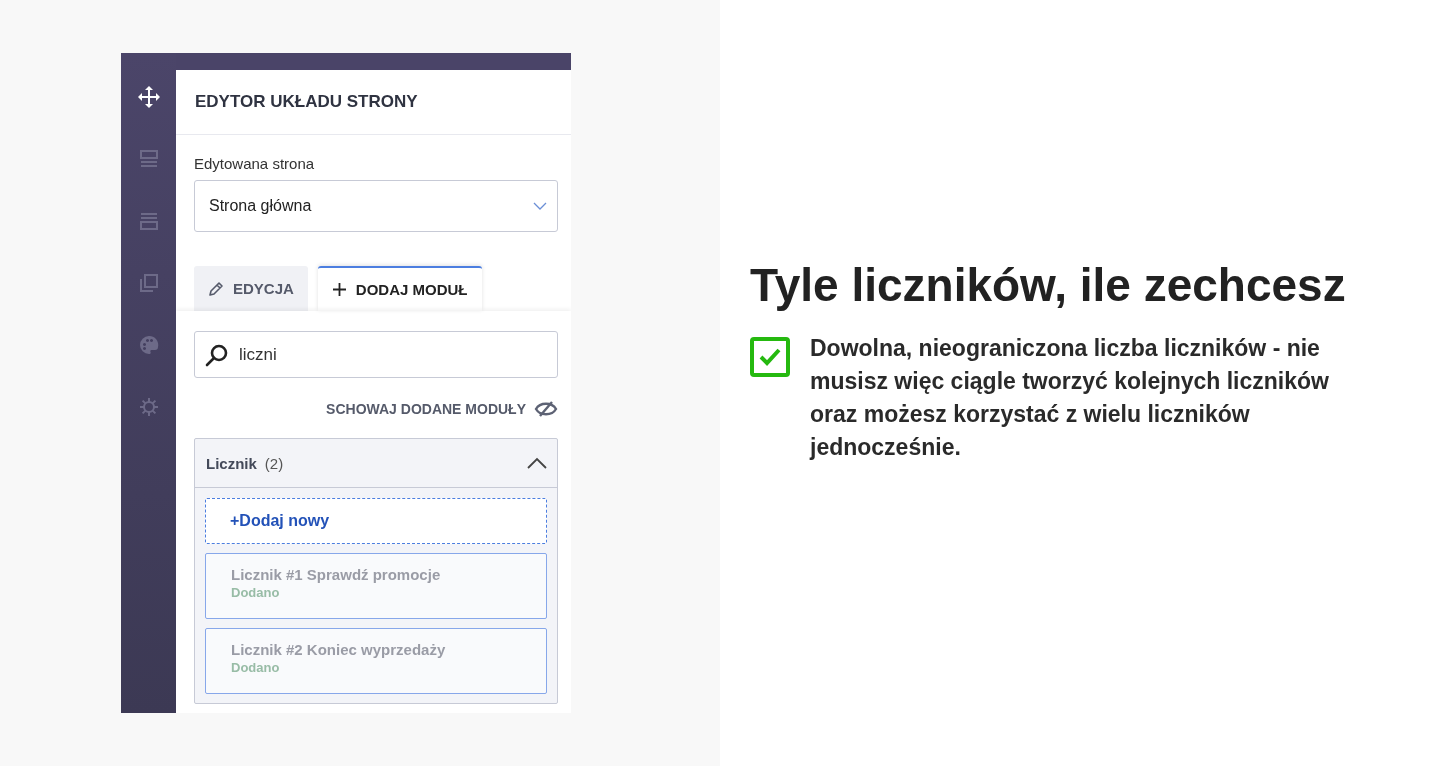 Image resolution: width=1450 pixels, height=766 pixels. Describe the element at coordinates (306, 102) in the screenshot. I see `panel-title: EDYTOR UKŁADU STRONY` at that location.